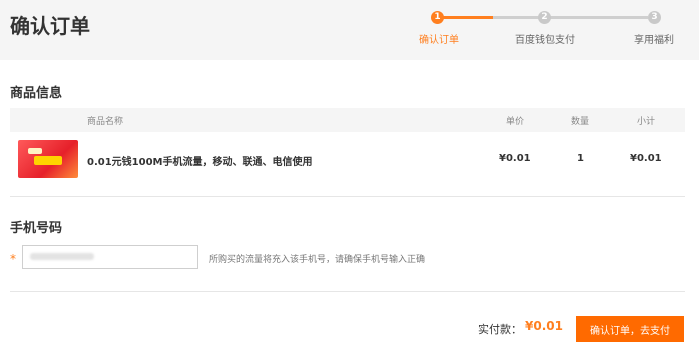 Image resolution: width=699 pixels, height=352 pixels. I want to click on thumbnail-graphic, so click(35, 151).